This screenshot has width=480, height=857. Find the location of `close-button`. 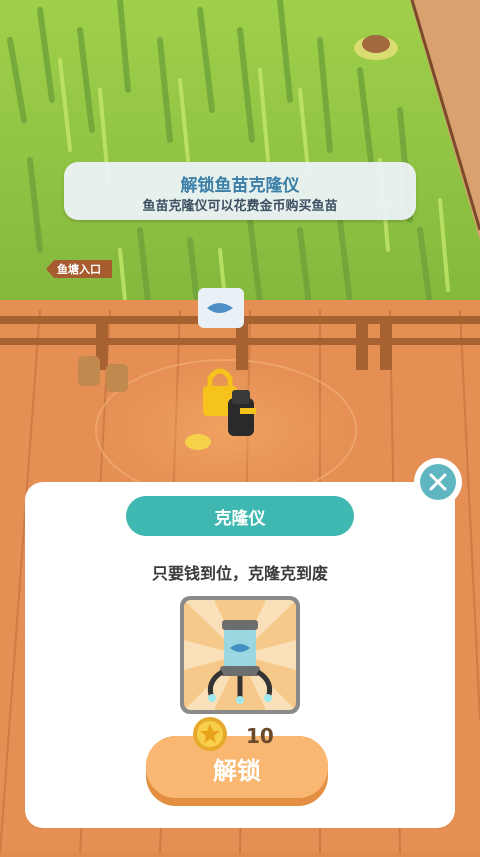

close-button is located at coordinates (438, 482).